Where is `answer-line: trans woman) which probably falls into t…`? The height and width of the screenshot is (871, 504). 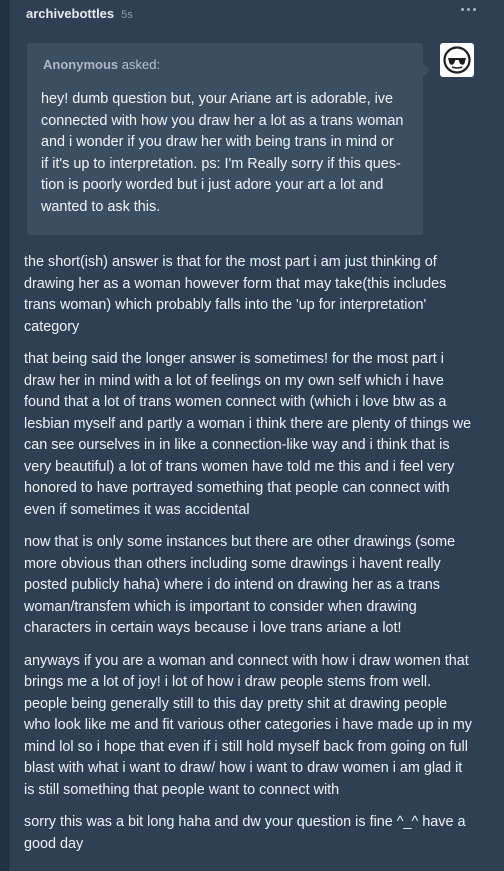 answer-line: trans woman) which probably falls into t… is located at coordinates (225, 305).